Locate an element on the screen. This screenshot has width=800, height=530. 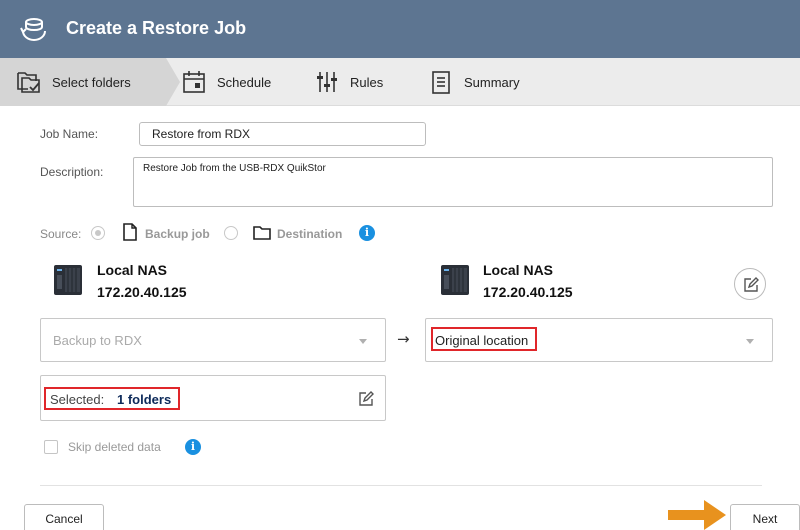
description-textarea: Restore Job from the USB-RDX QuikStor is located at coordinates (453, 182).